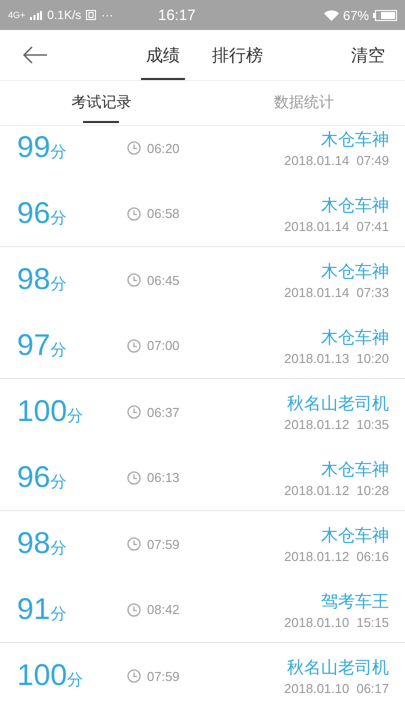  What do you see at coordinates (42, 345) in the screenshot?
I see `score: 97分` at bounding box center [42, 345].